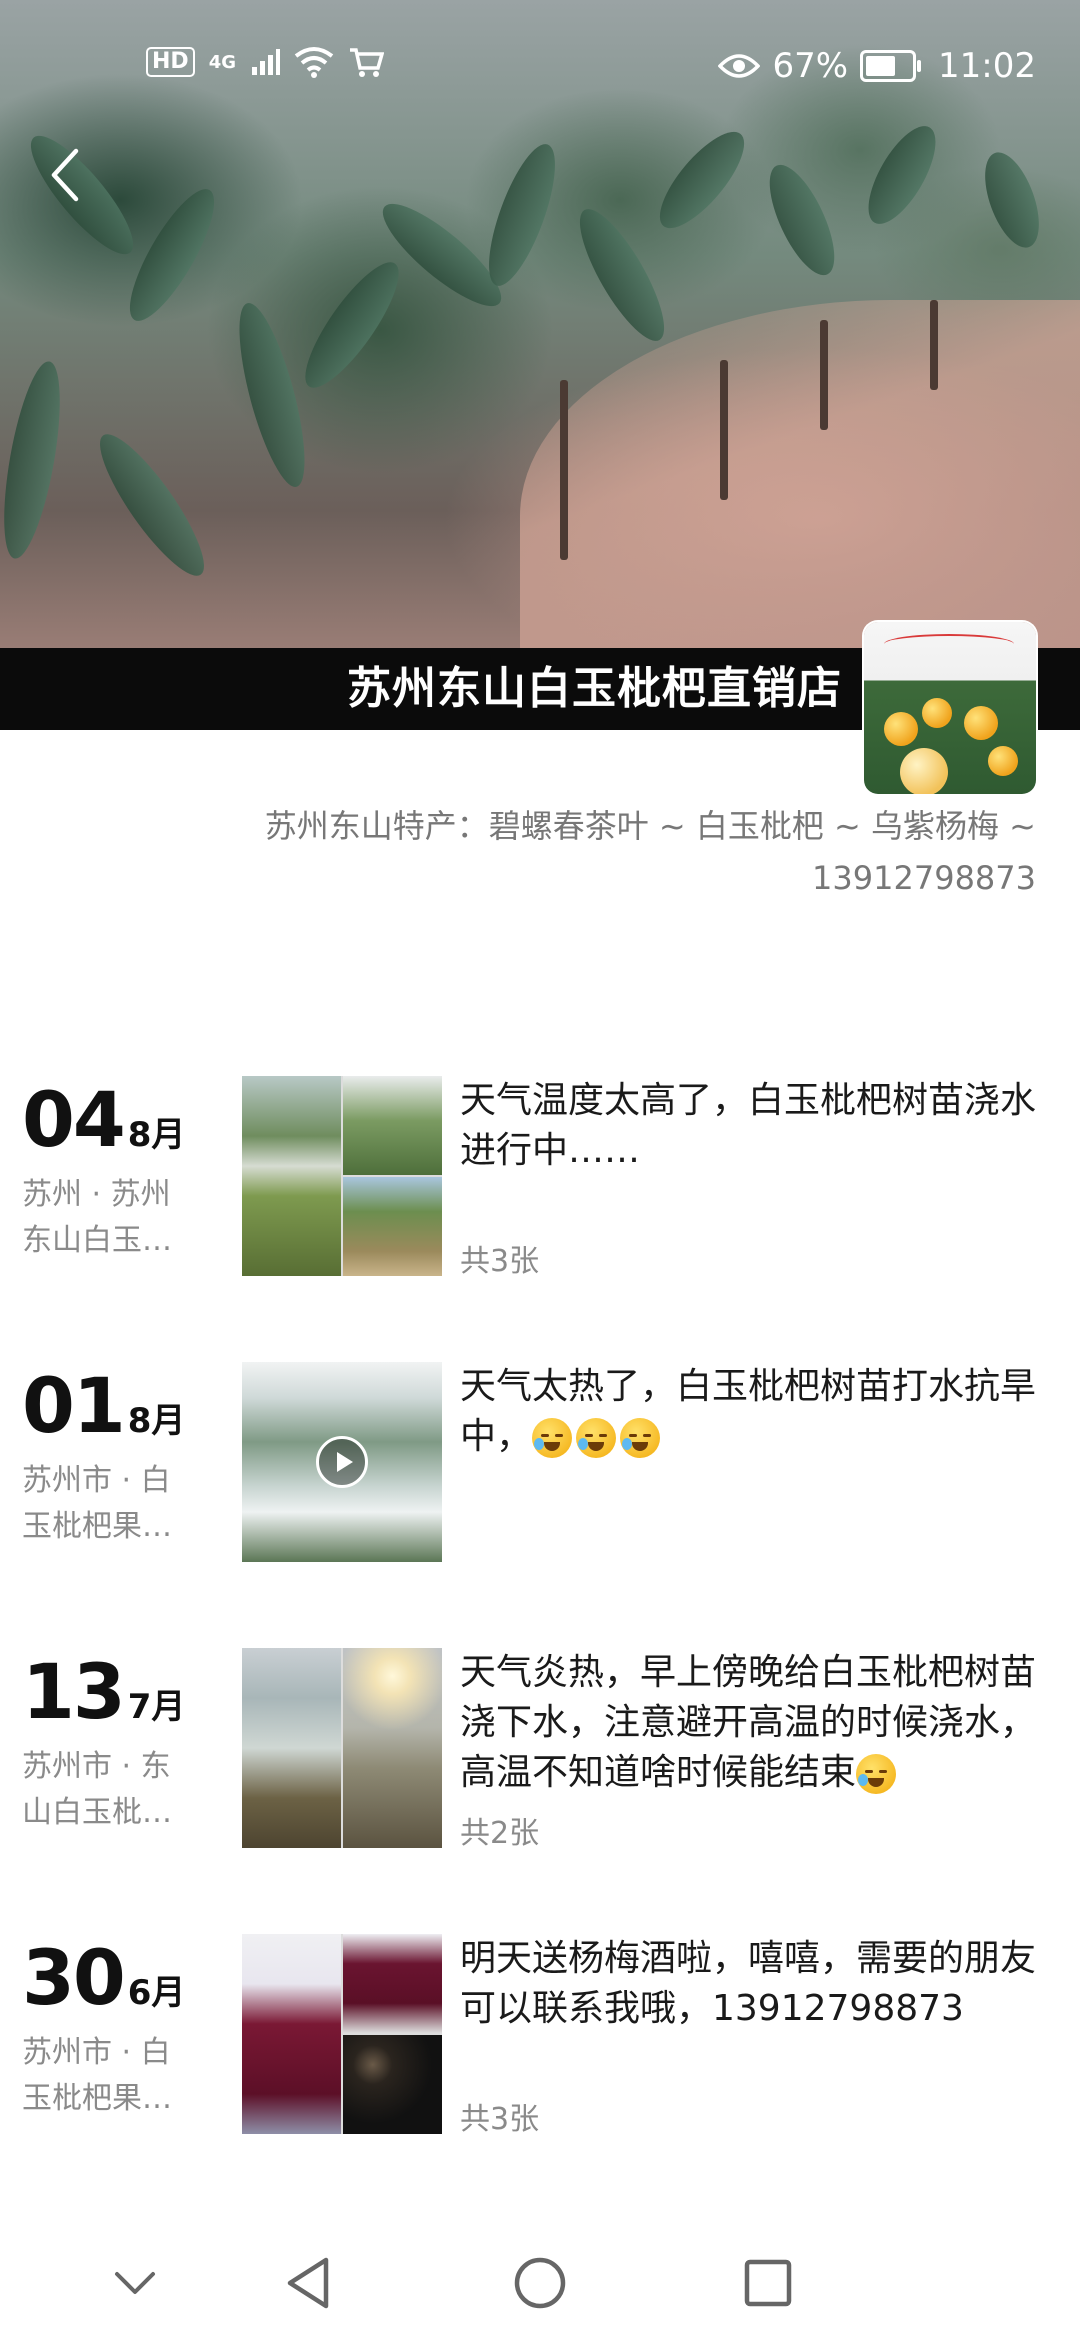 The width and height of the screenshot is (1080, 2340). What do you see at coordinates (800, 480) in the screenshot?
I see `soil-decoration` at bounding box center [800, 480].